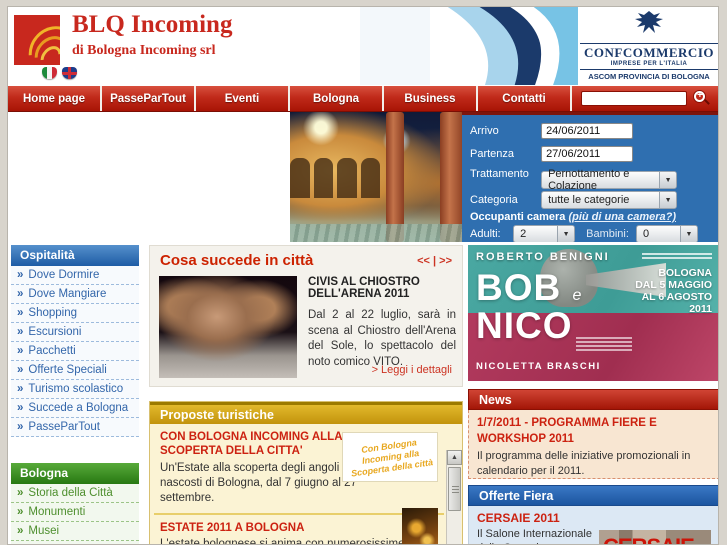 This screenshot has width=727, height=545. What do you see at coordinates (524, 325) in the screenshot?
I see `poster-title-nico: NICO` at bounding box center [524, 325].